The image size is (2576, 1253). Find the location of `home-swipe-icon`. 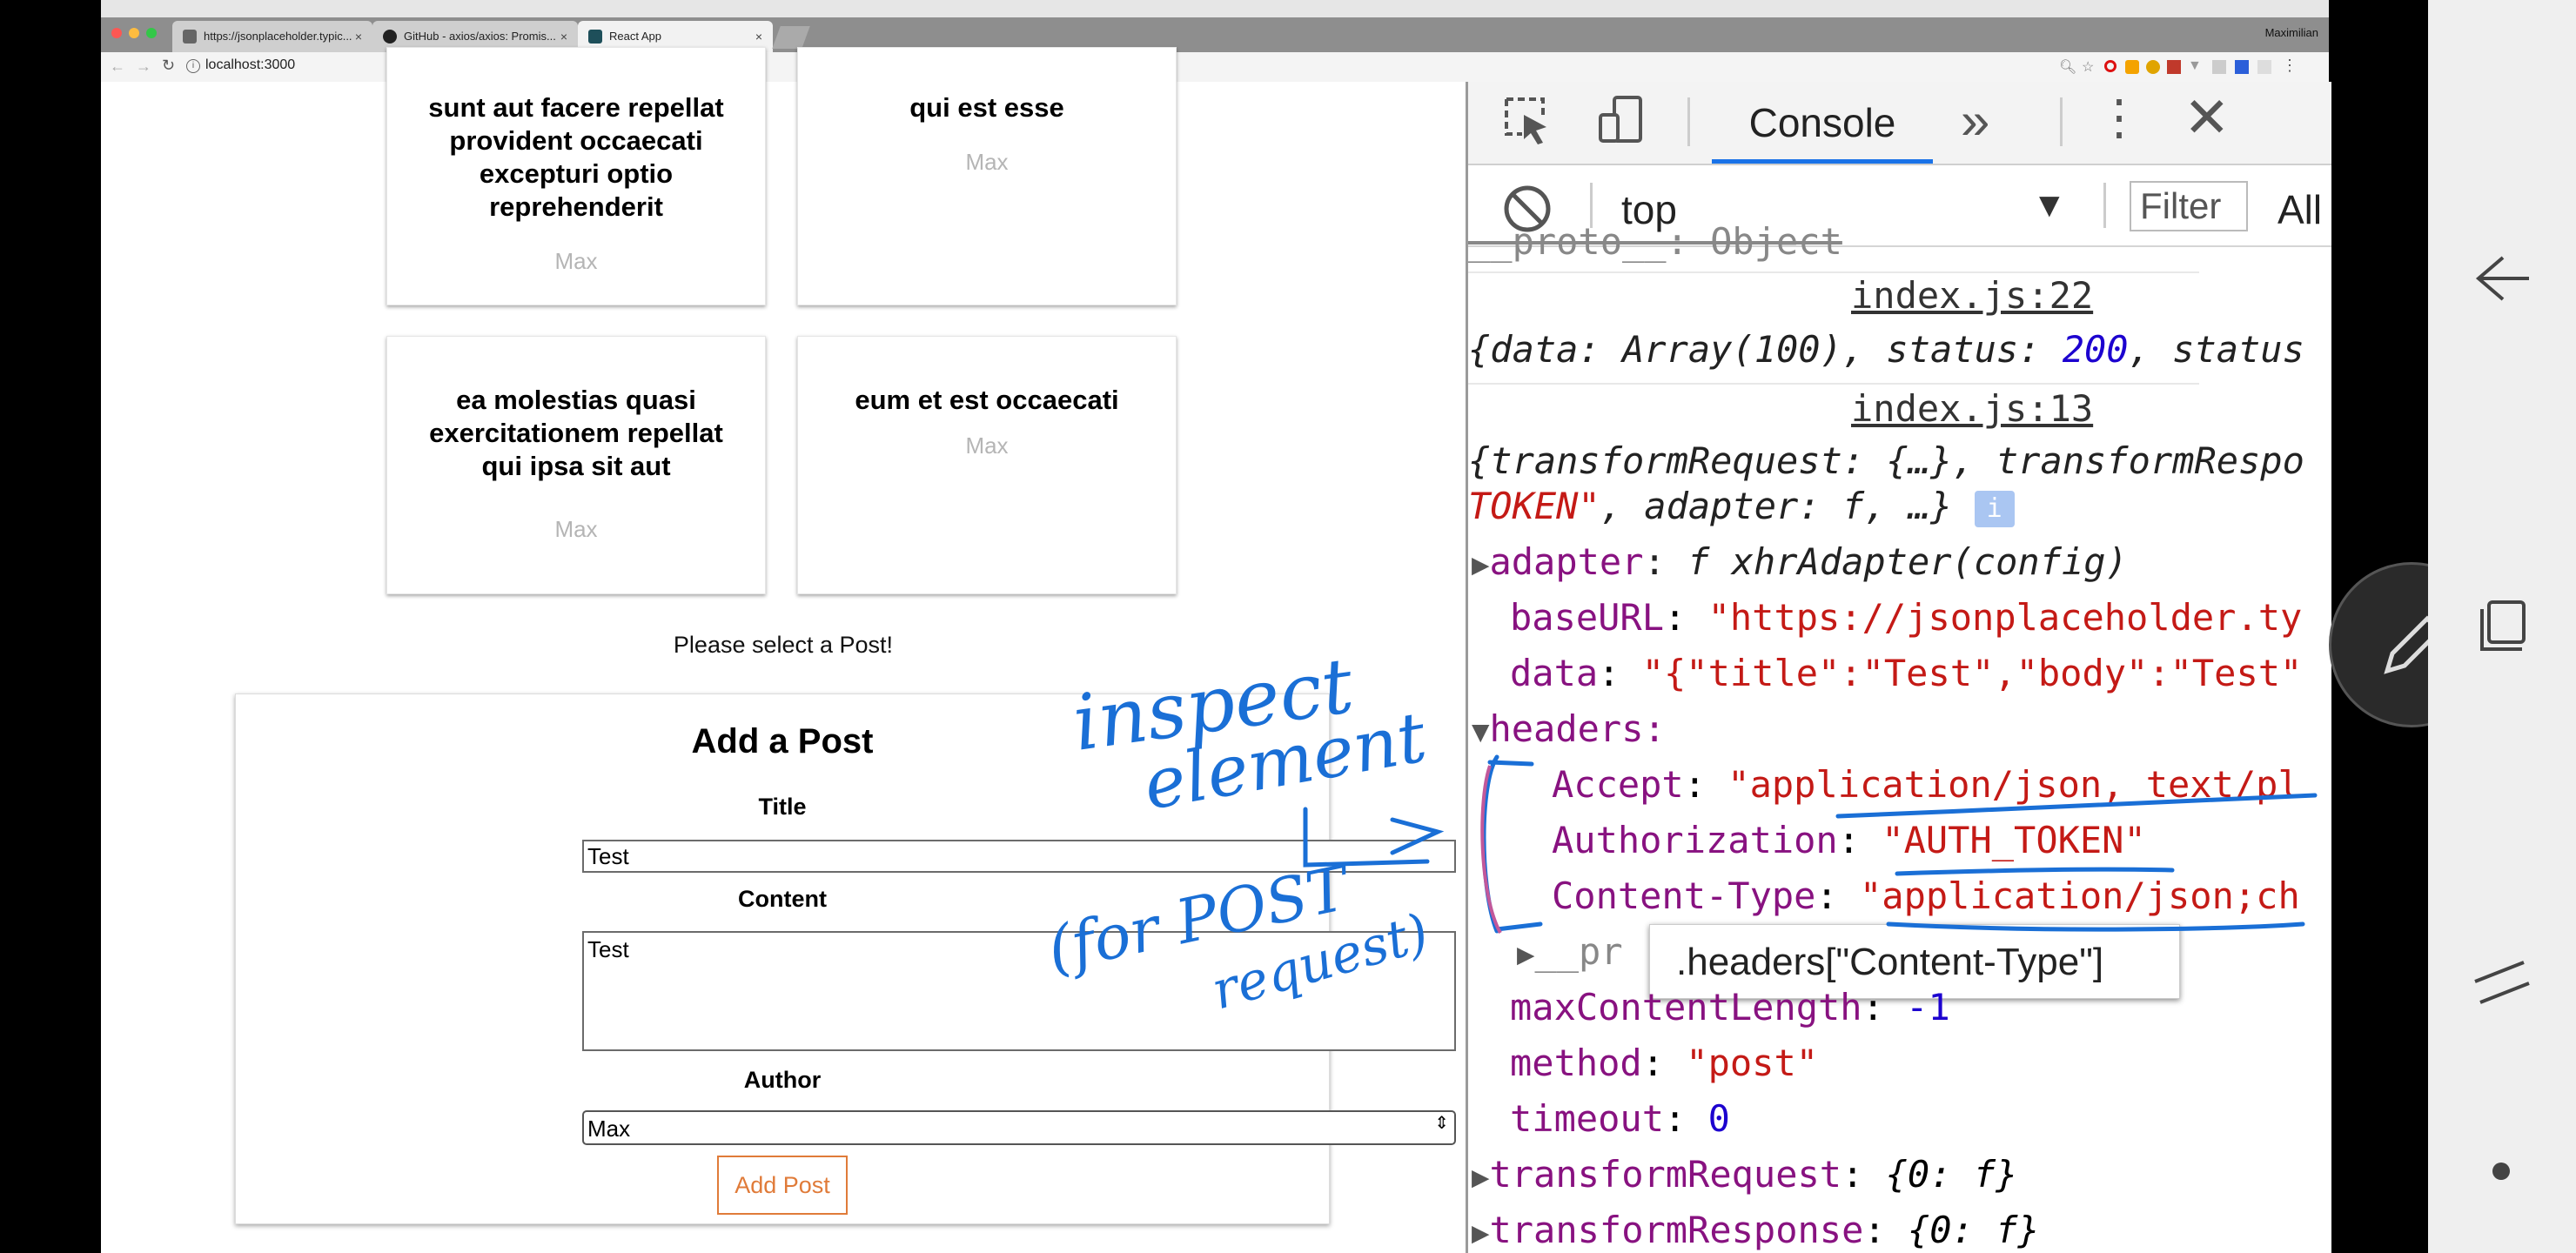

home-swipe-icon is located at coordinates (2502, 983).